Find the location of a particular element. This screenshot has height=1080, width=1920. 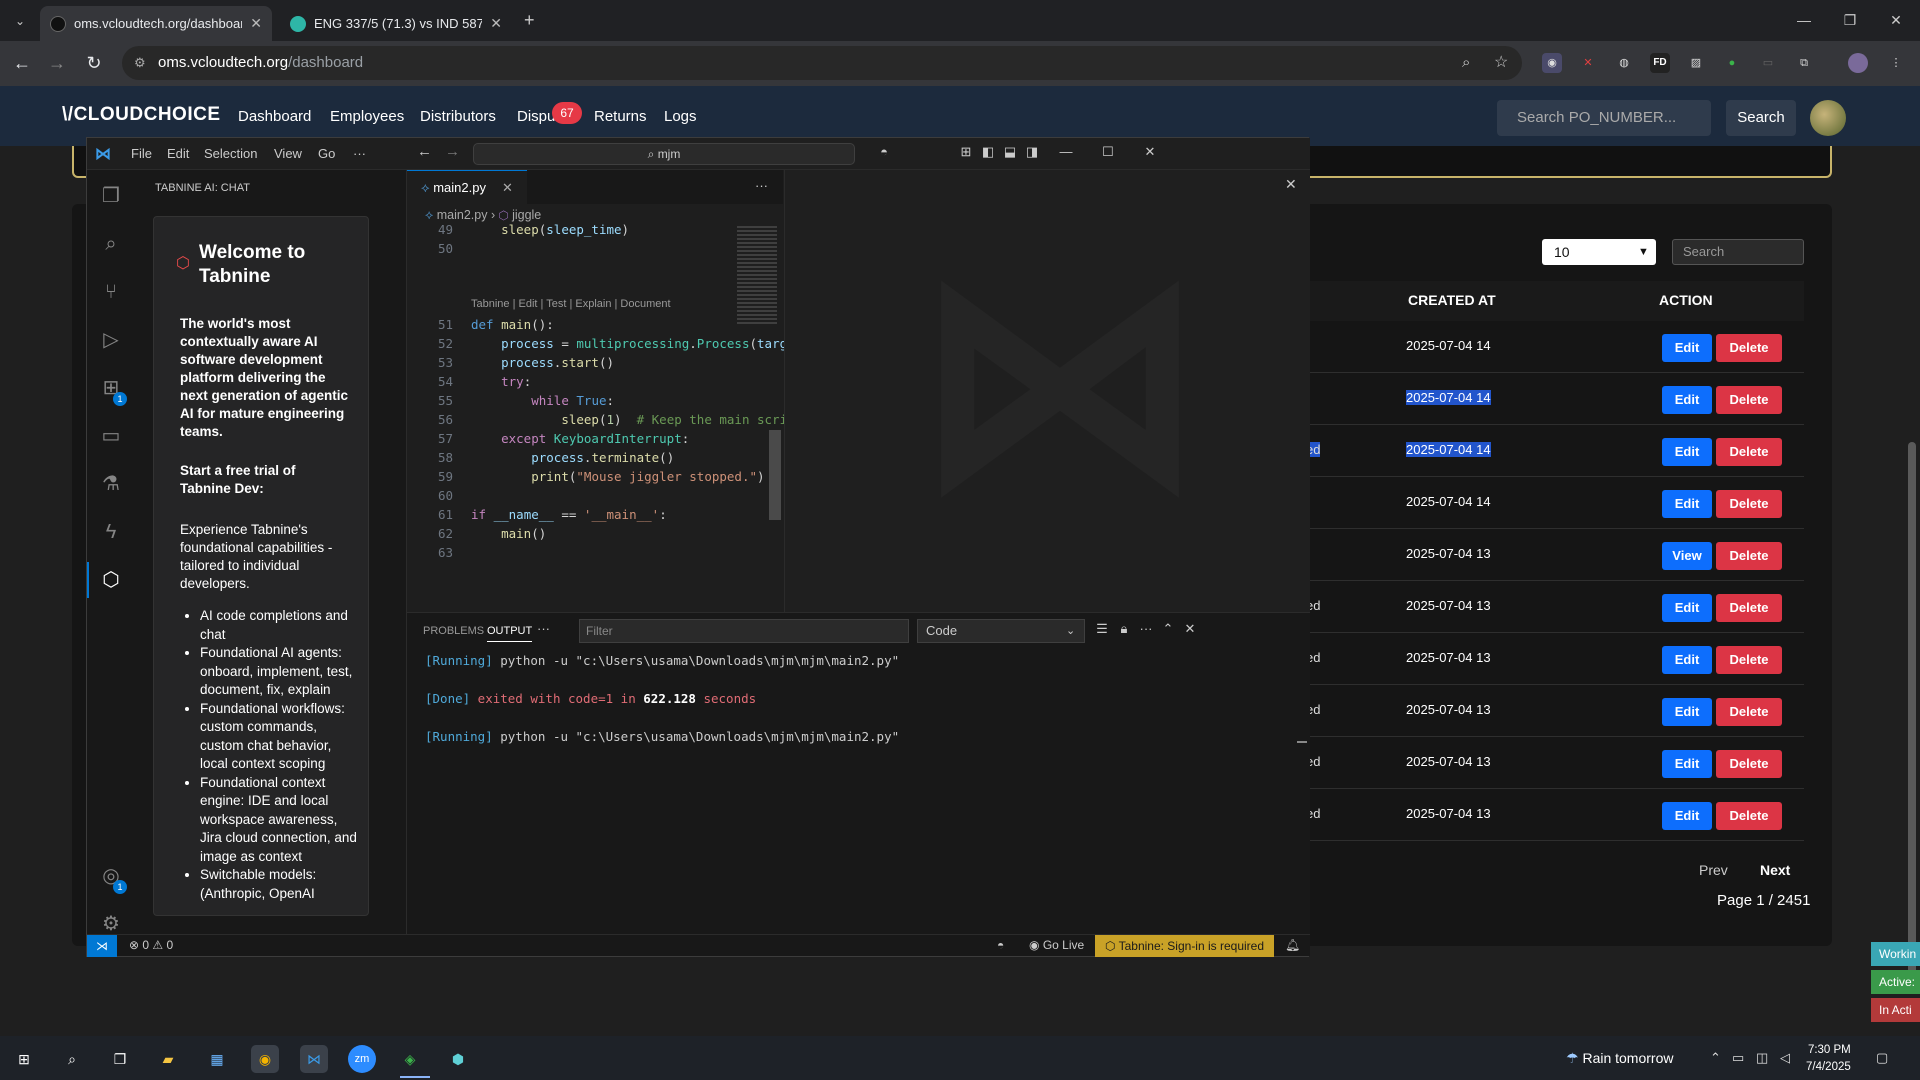

new-tab-icon: + is located at coordinates (529, 20).